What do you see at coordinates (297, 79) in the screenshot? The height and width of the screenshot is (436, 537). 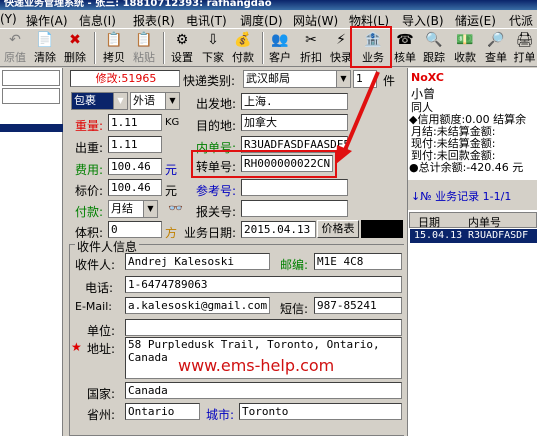 I see `express-type-select: 武汉邮局 ▼` at bounding box center [297, 79].